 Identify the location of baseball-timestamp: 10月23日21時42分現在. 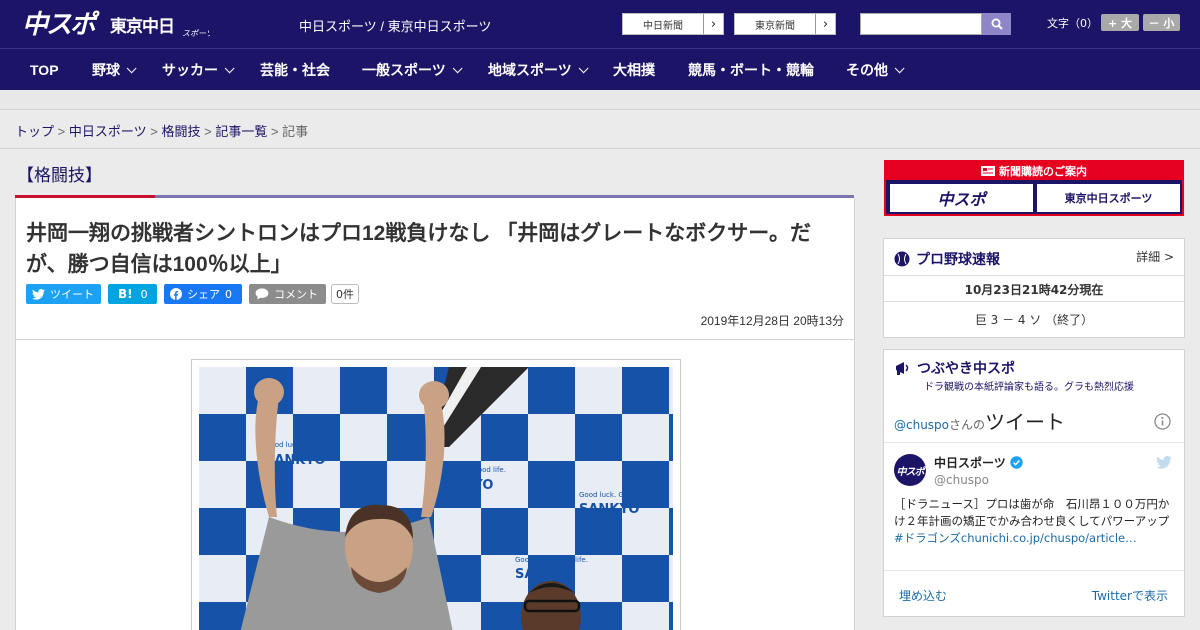
(1034, 290).